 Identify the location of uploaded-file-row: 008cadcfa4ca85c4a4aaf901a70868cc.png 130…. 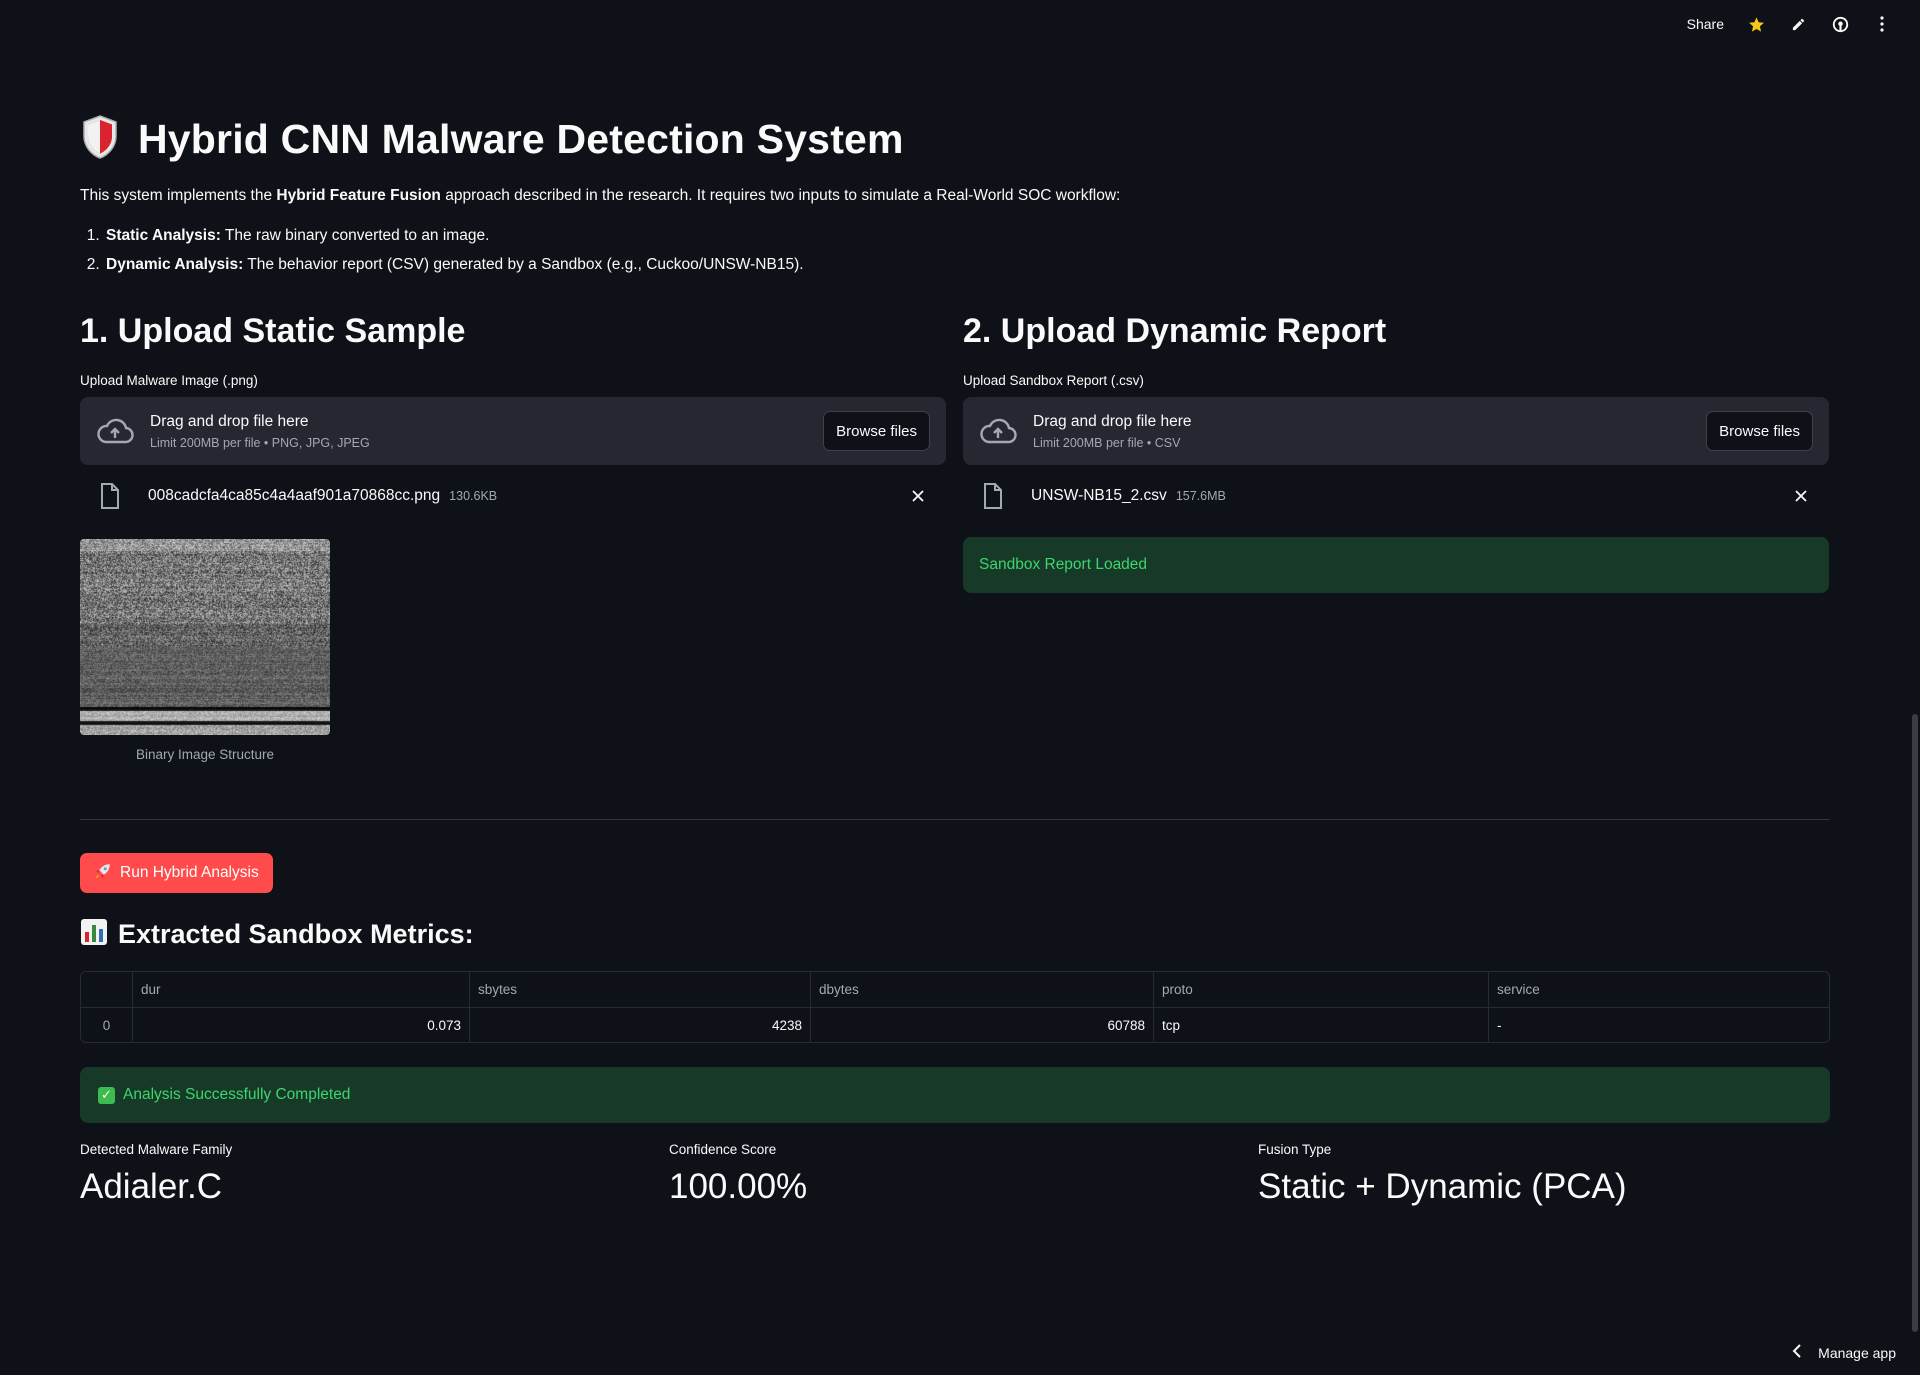
(513, 496).